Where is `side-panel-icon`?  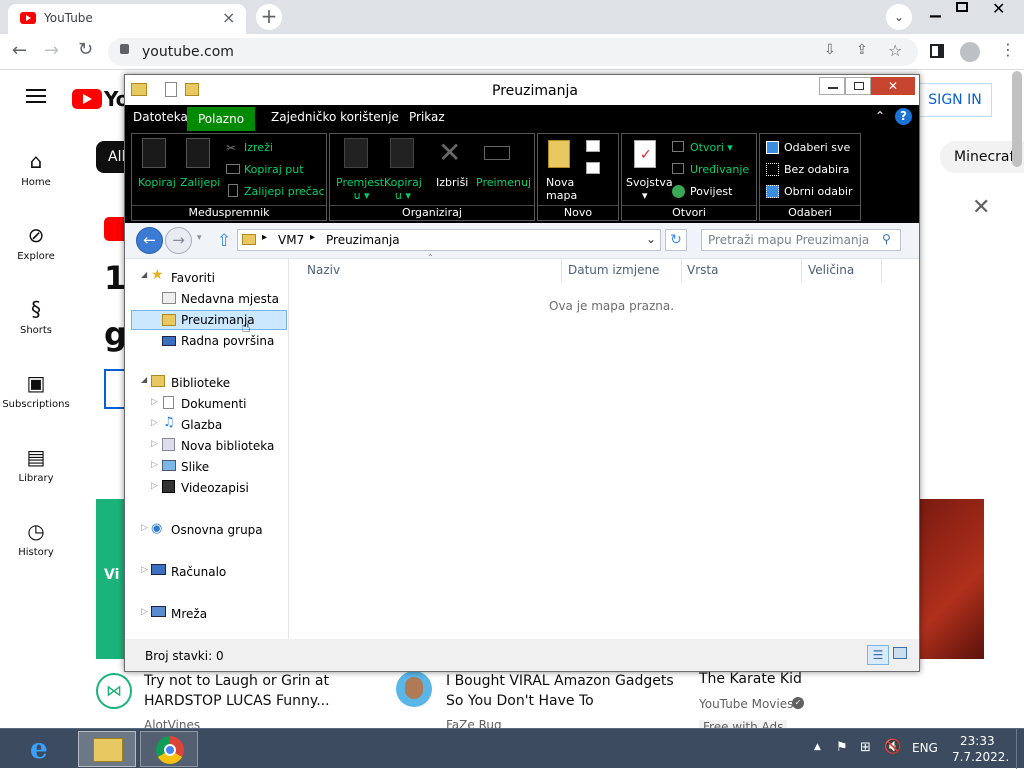
side-panel-icon is located at coordinates (937, 51).